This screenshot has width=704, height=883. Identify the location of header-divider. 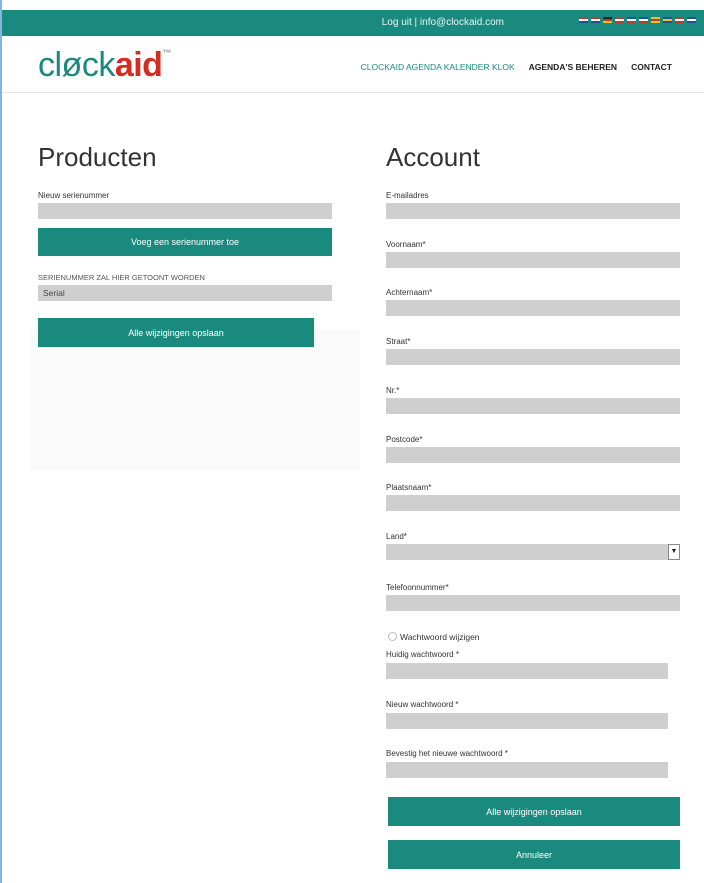
(353, 92).